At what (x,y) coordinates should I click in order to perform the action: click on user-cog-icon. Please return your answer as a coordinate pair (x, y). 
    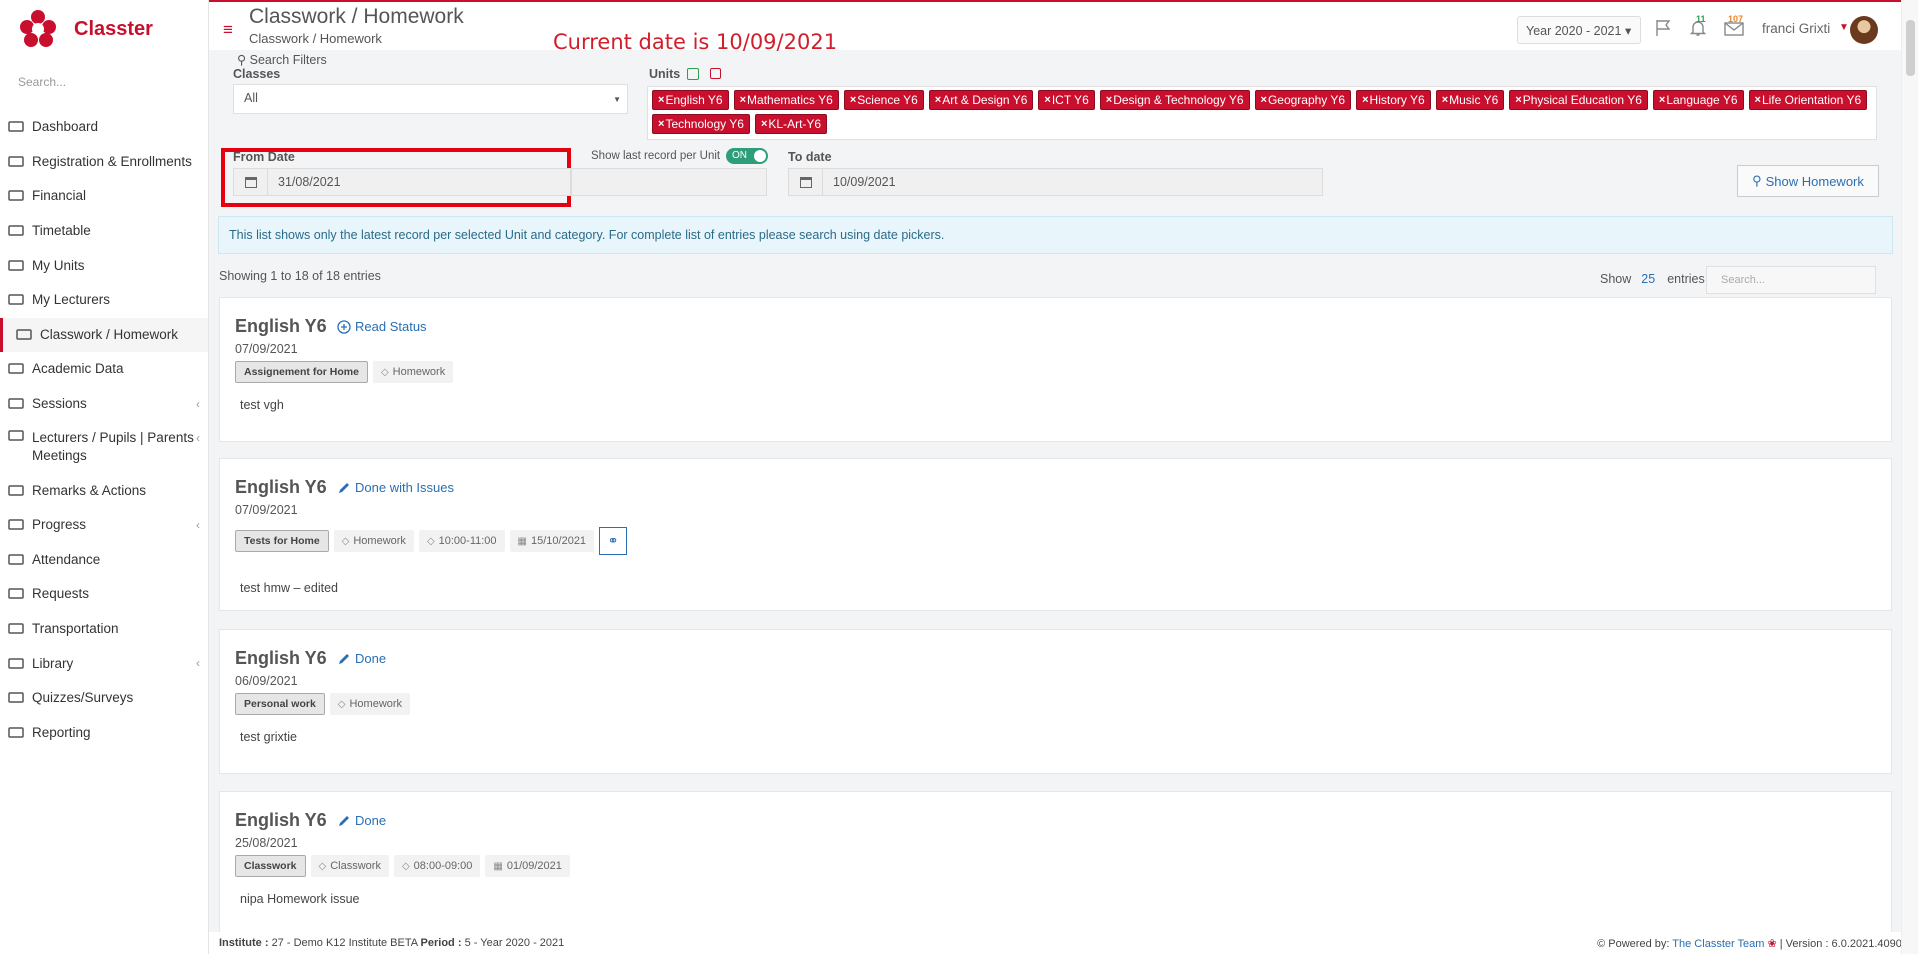
    Looking at the image, I should click on (17, 436).